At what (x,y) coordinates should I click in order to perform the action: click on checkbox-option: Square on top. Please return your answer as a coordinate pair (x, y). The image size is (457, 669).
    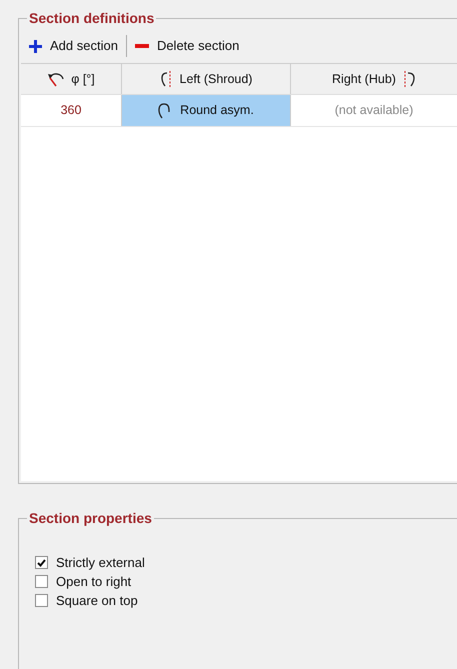
    Looking at the image, I should click on (246, 600).